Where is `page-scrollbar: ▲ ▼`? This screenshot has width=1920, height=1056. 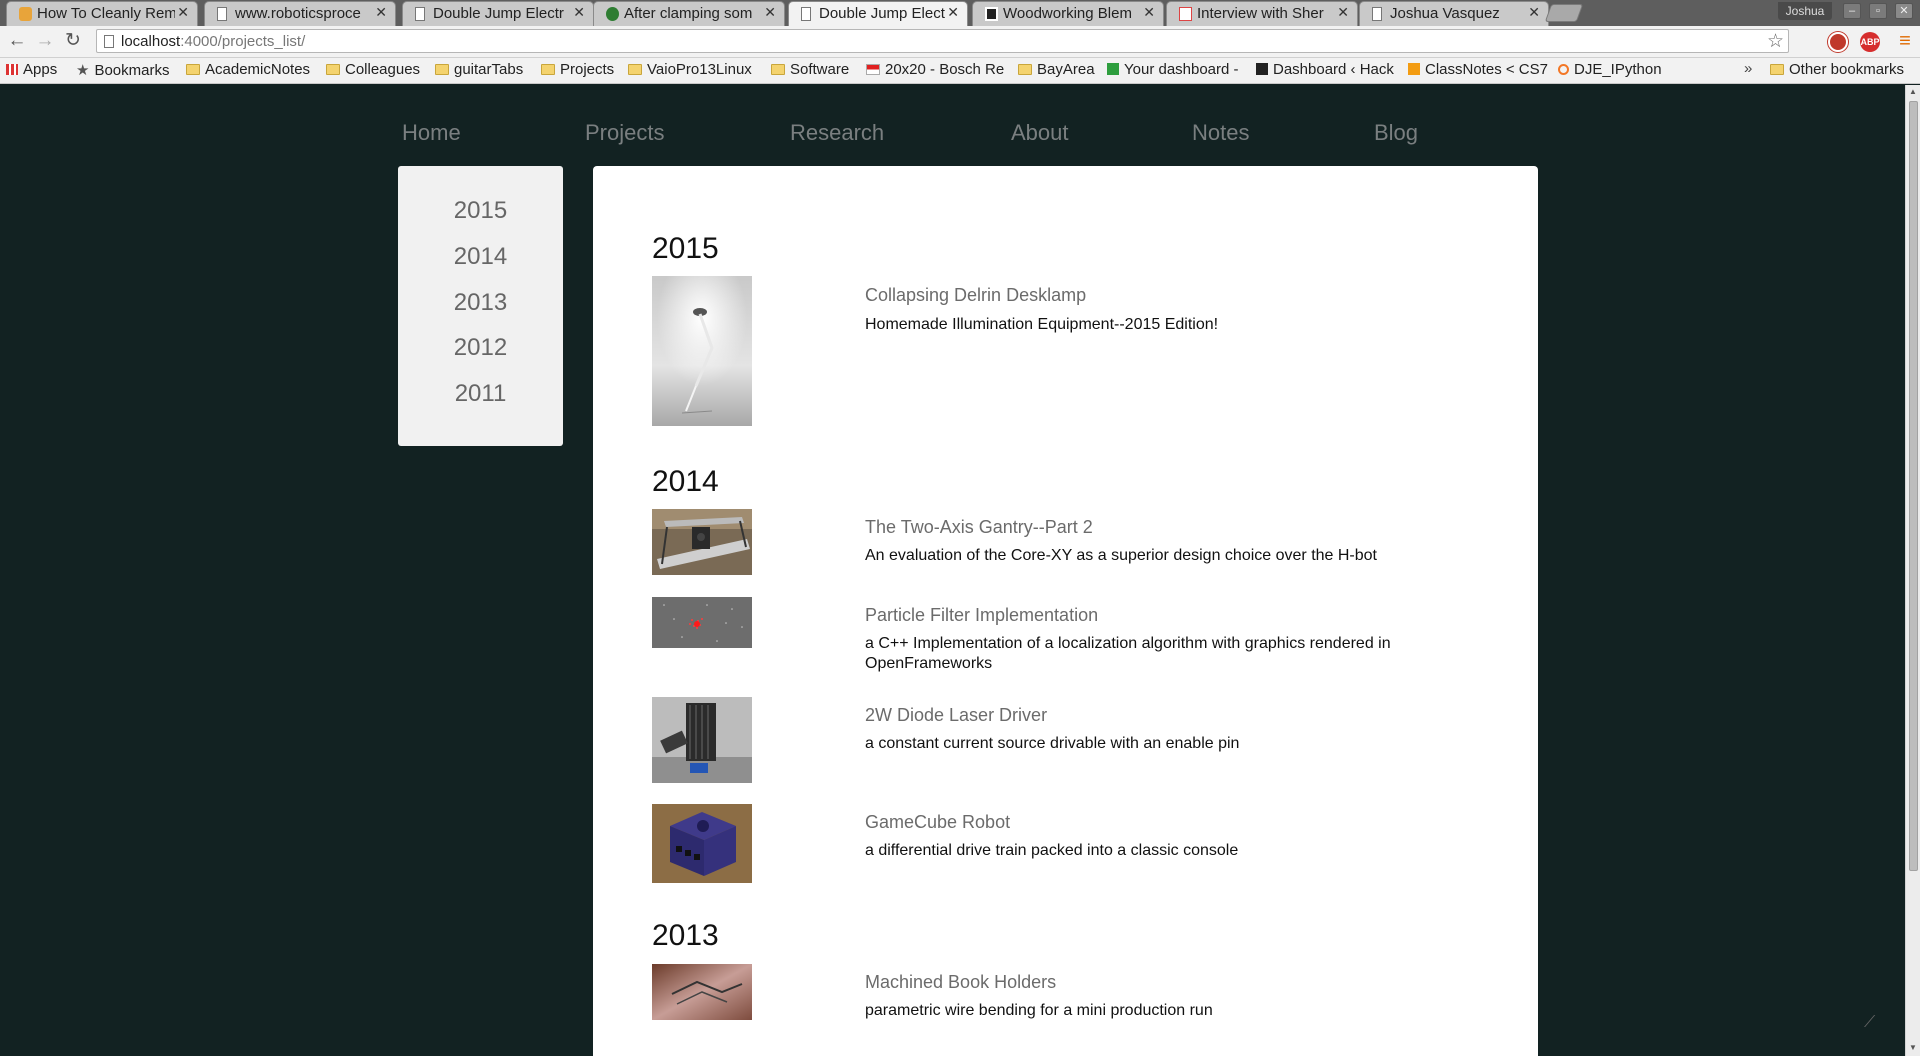 page-scrollbar: ▲ ▼ is located at coordinates (1912, 570).